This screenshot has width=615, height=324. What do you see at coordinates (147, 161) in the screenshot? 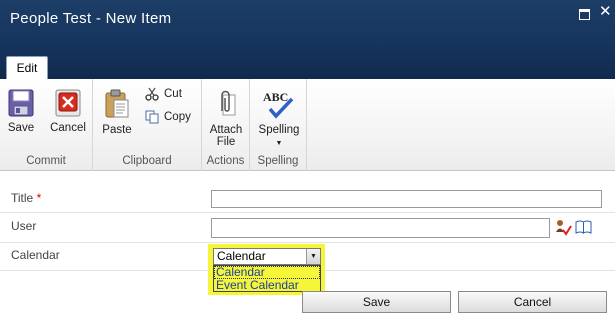
I see `group-label-clipboard: Clipboard` at bounding box center [147, 161].